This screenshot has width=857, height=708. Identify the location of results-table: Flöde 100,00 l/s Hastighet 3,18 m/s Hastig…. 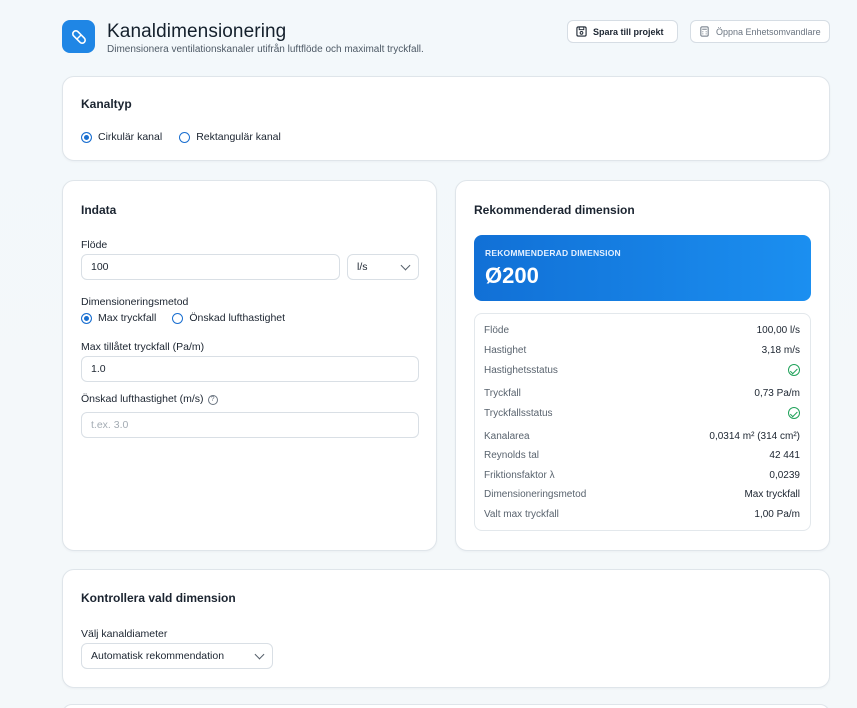
(642, 422).